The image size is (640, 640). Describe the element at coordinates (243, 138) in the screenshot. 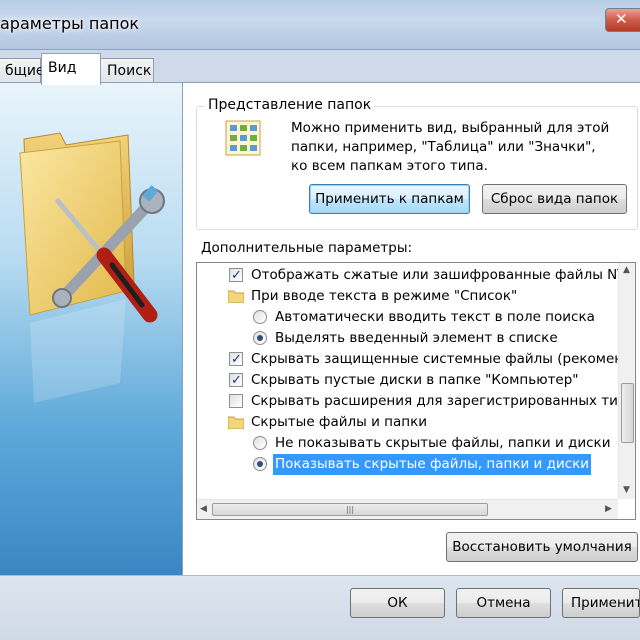

I see `folder-view-grid-icon` at that location.